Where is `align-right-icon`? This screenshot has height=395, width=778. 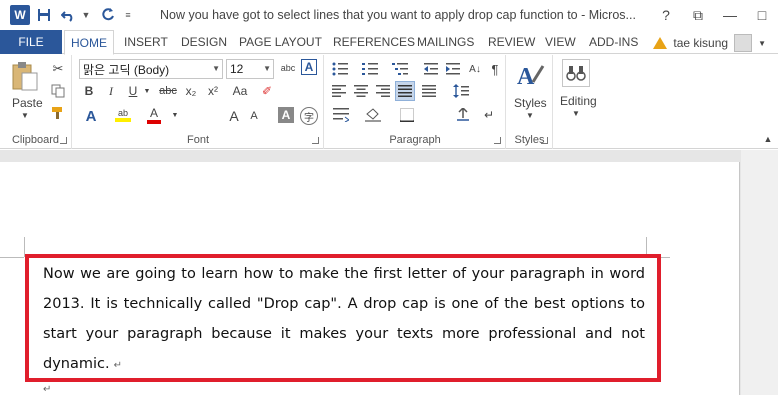 align-right-icon is located at coordinates (383, 91).